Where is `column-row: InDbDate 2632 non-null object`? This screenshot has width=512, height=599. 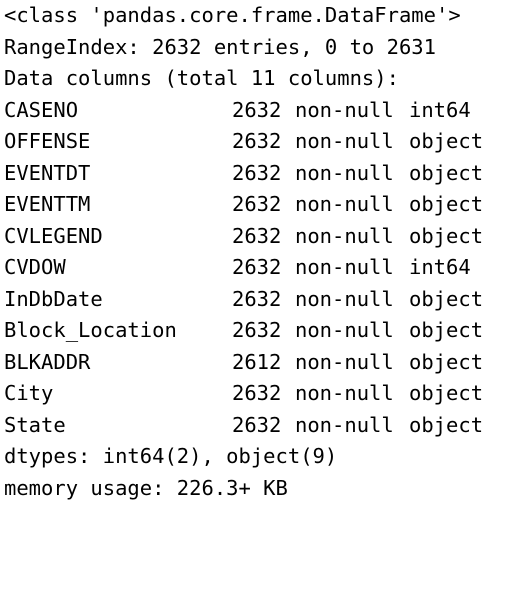 column-row: InDbDate 2632 non-null object is located at coordinates (243, 300).